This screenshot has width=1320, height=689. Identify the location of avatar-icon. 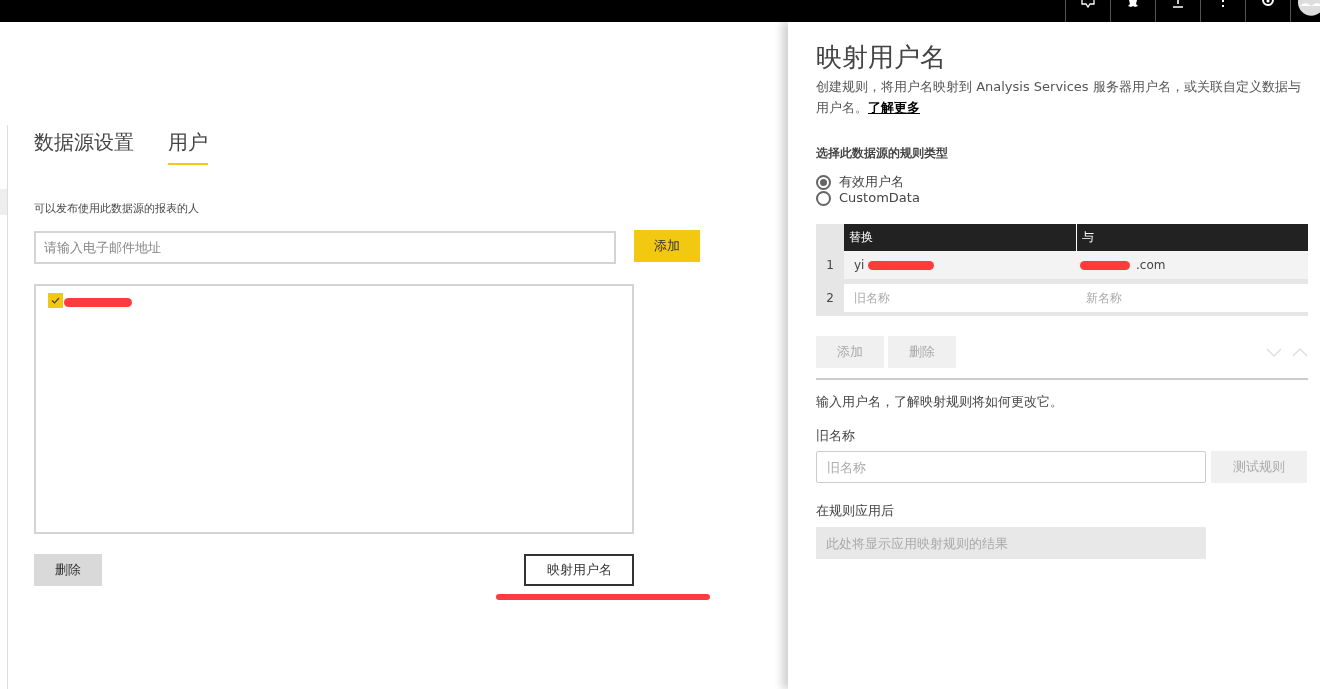
(1308, 8).